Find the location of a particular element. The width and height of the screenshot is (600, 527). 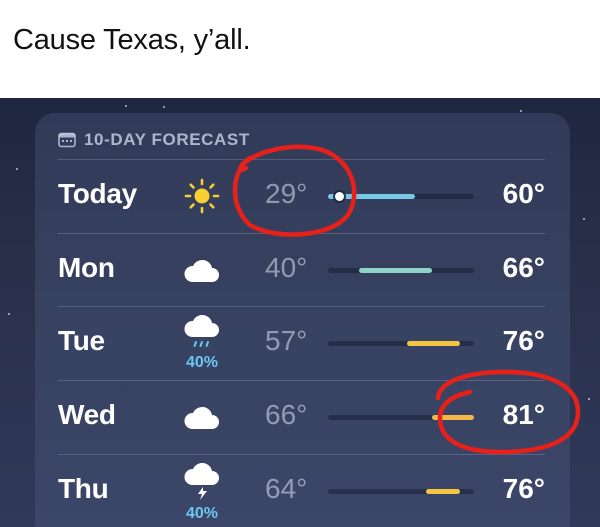

forecast-row-wed: Wed 66° 81° is located at coordinates (301, 417).